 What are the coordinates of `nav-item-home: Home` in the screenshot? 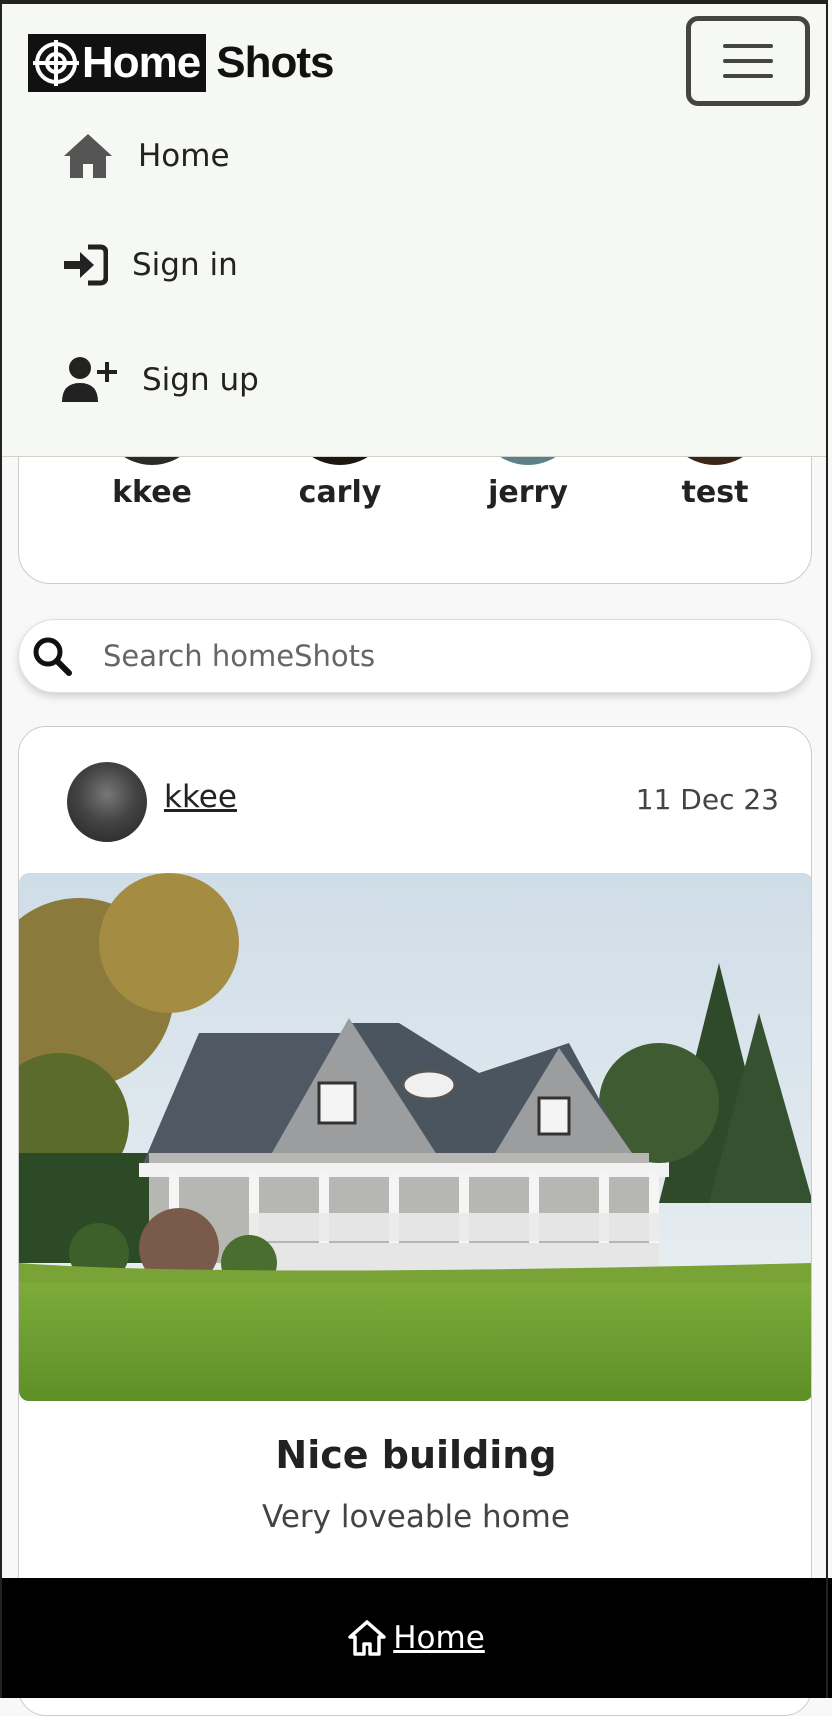 It's located at (146, 156).